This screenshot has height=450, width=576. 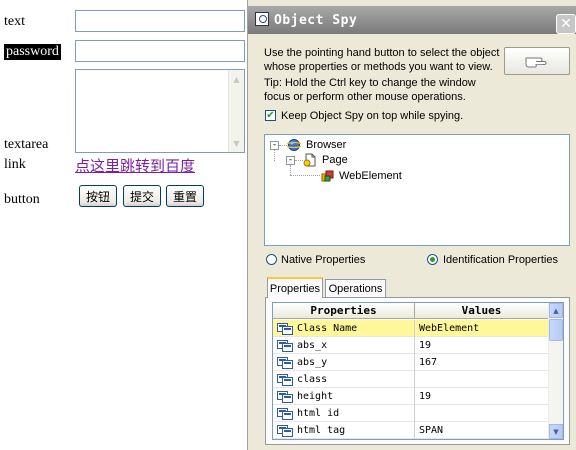 I want to click on grid-header: Properties Values, so click(x=411, y=311).